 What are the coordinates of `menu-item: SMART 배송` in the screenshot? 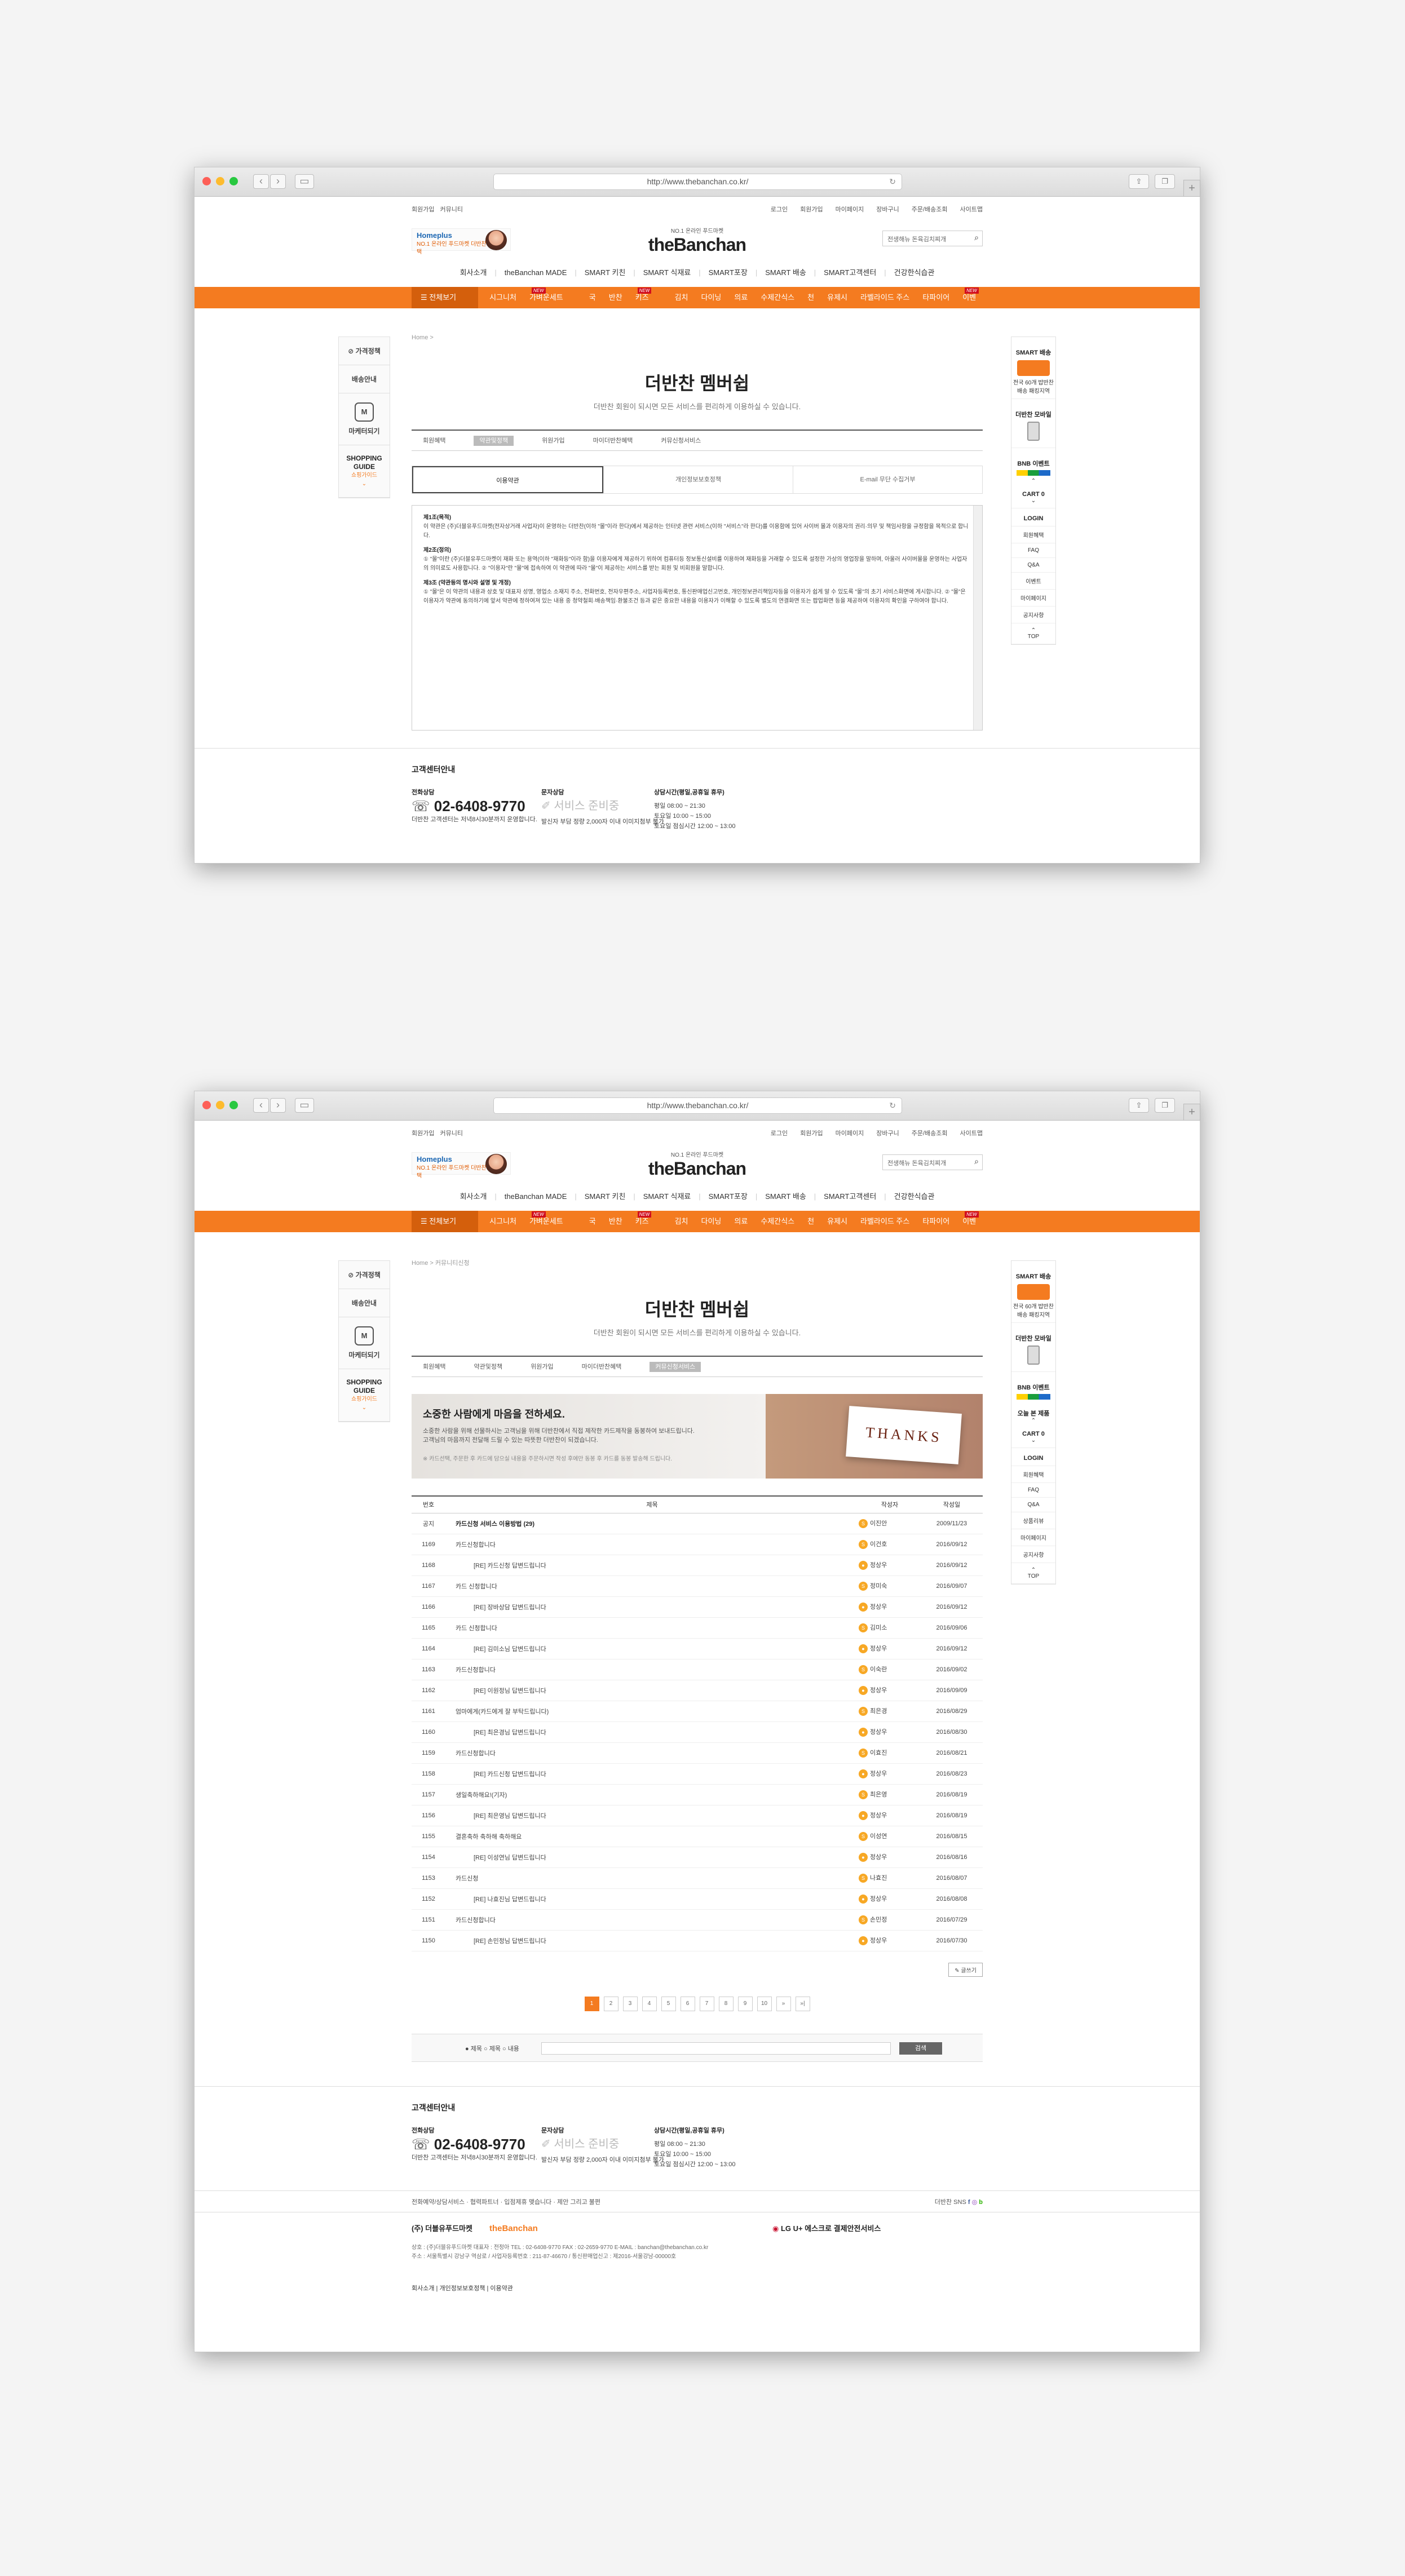 It's located at (786, 1196).